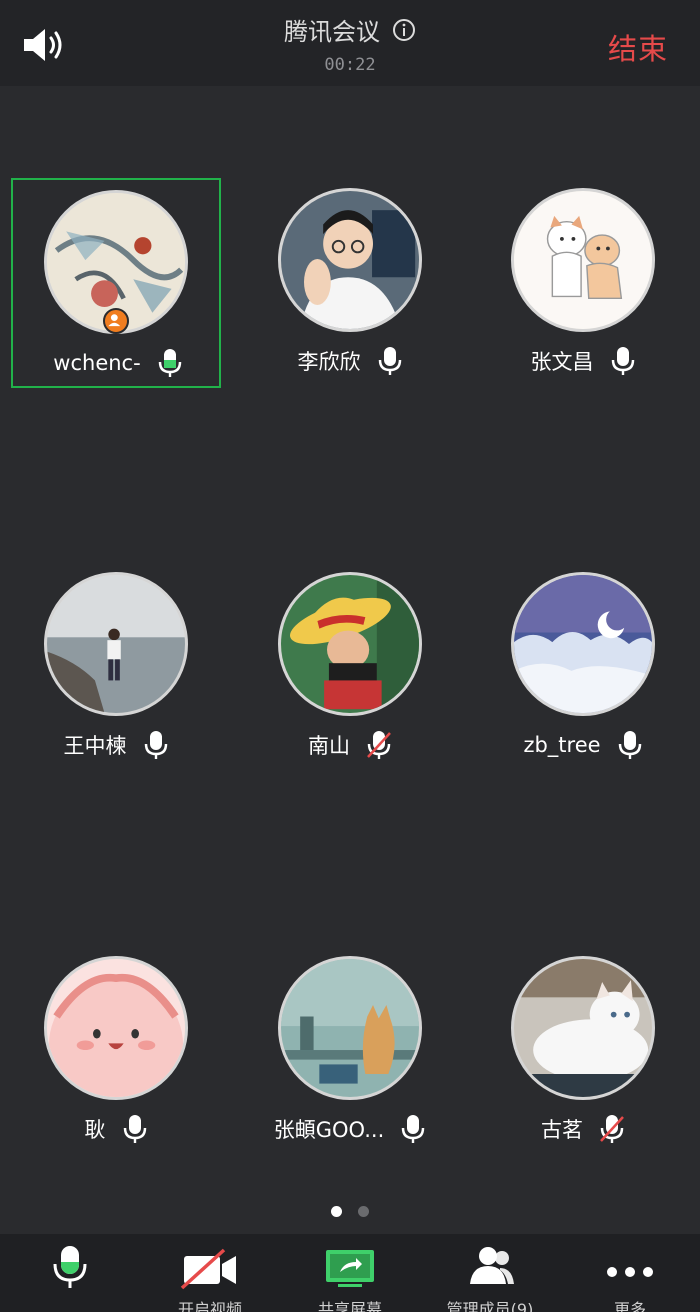  What do you see at coordinates (116, 283) in the screenshot?
I see `participant-tile: wchenc-` at bounding box center [116, 283].